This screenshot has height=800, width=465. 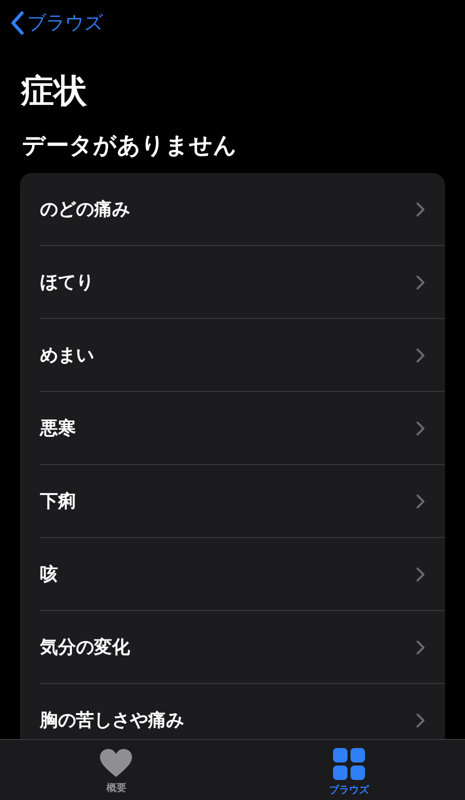 I want to click on symptom-row: 悪寒, so click(x=242, y=428).